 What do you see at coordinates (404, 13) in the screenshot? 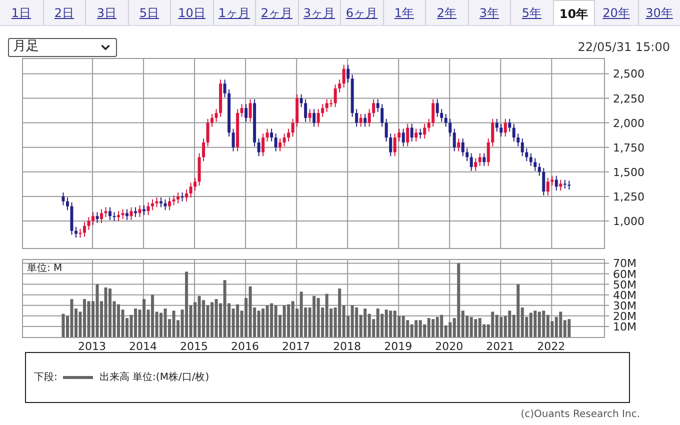
I see `tab: 1年` at bounding box center [404, 13].